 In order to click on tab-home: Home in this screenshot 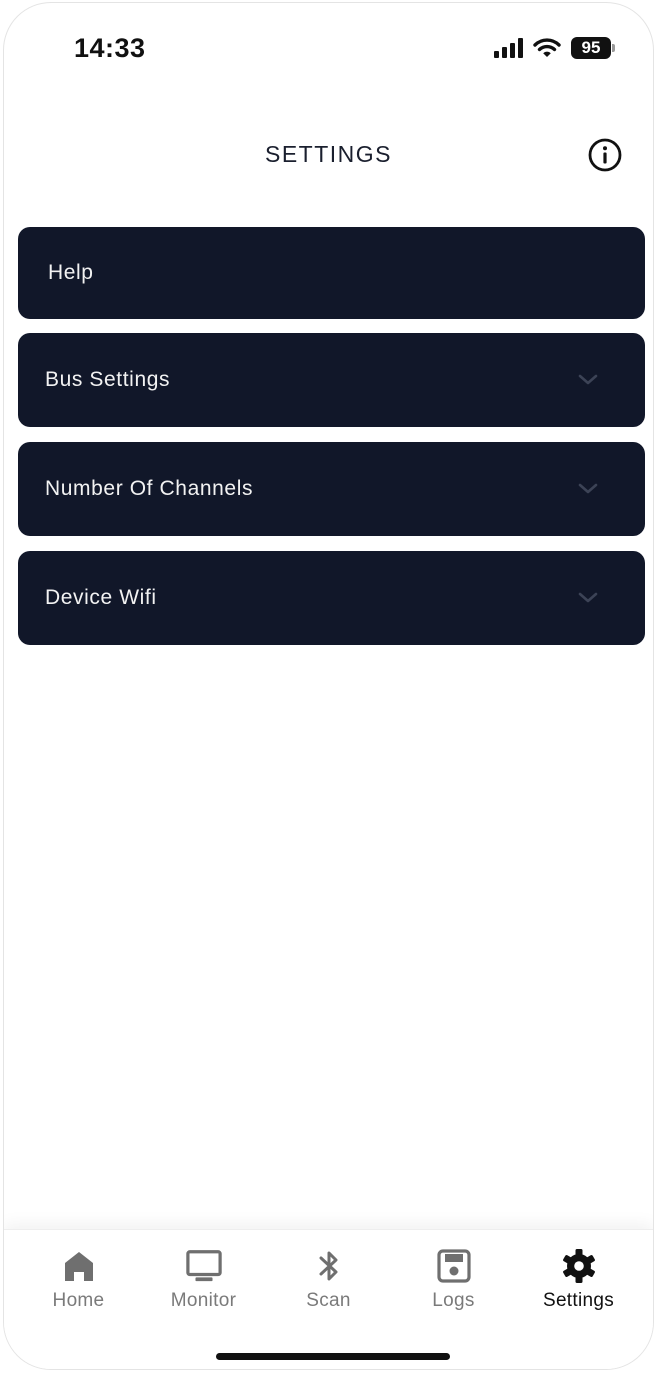, I will do `click(78, 1280)`.